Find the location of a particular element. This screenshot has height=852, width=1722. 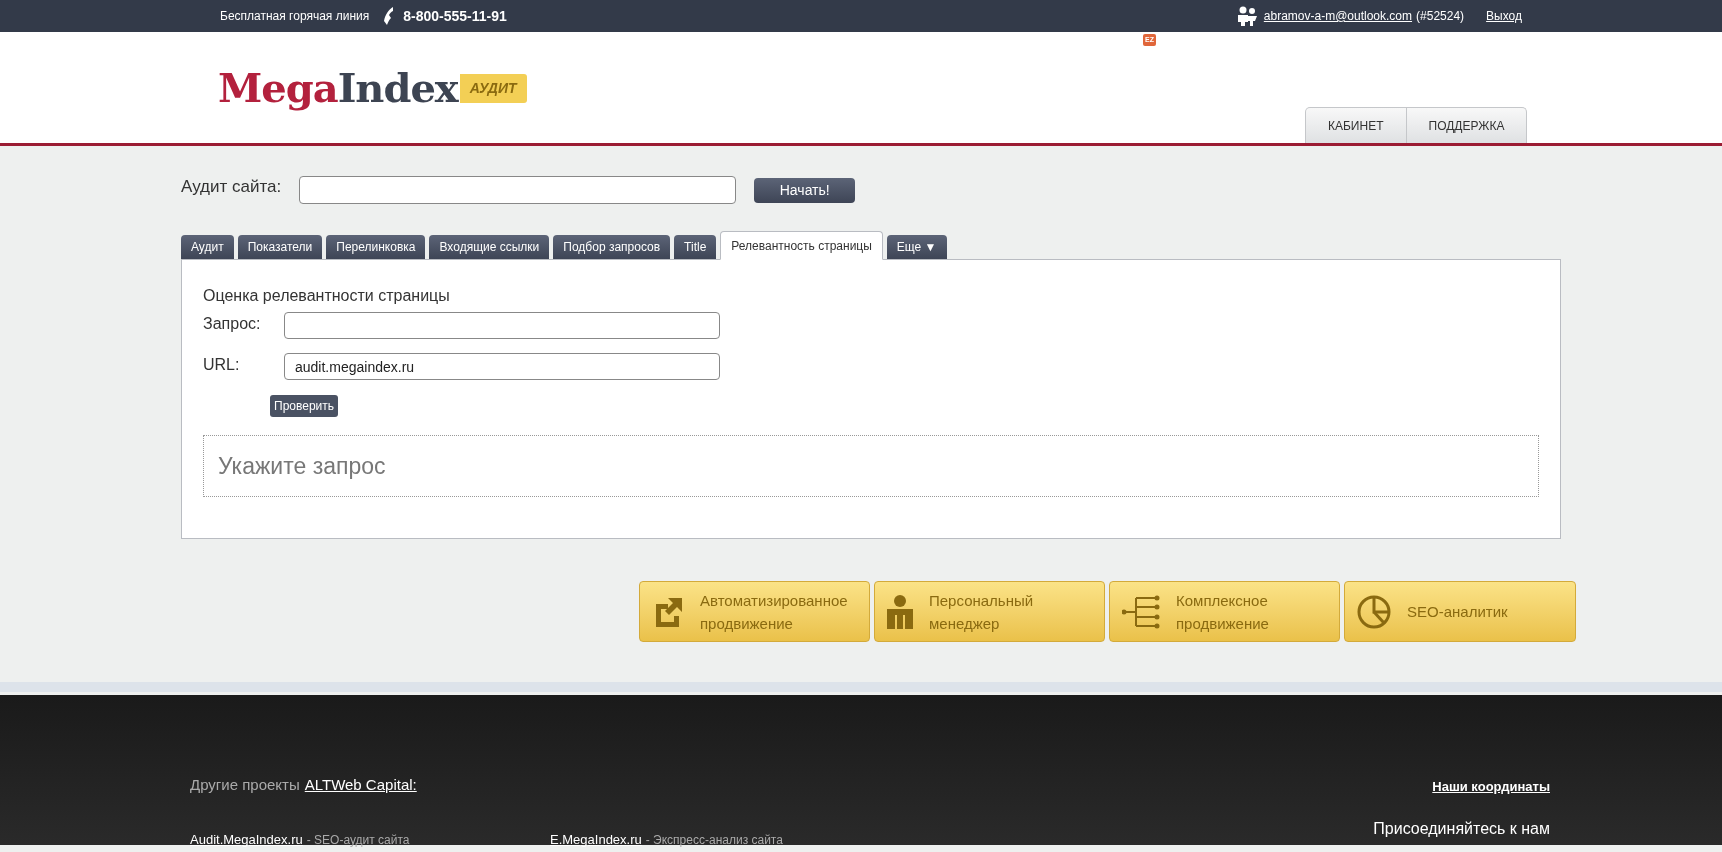

check-button: Проверить is located at coordinates (304, 406).